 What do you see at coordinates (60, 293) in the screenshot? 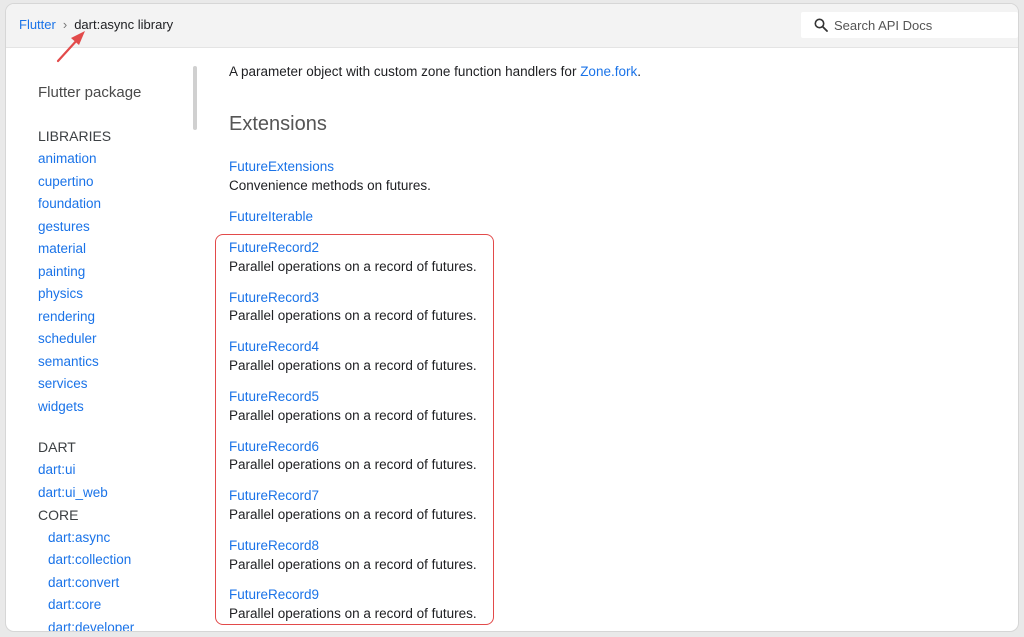
I see `sidebar-item-physics: physics` at bounding box center [60, 293].